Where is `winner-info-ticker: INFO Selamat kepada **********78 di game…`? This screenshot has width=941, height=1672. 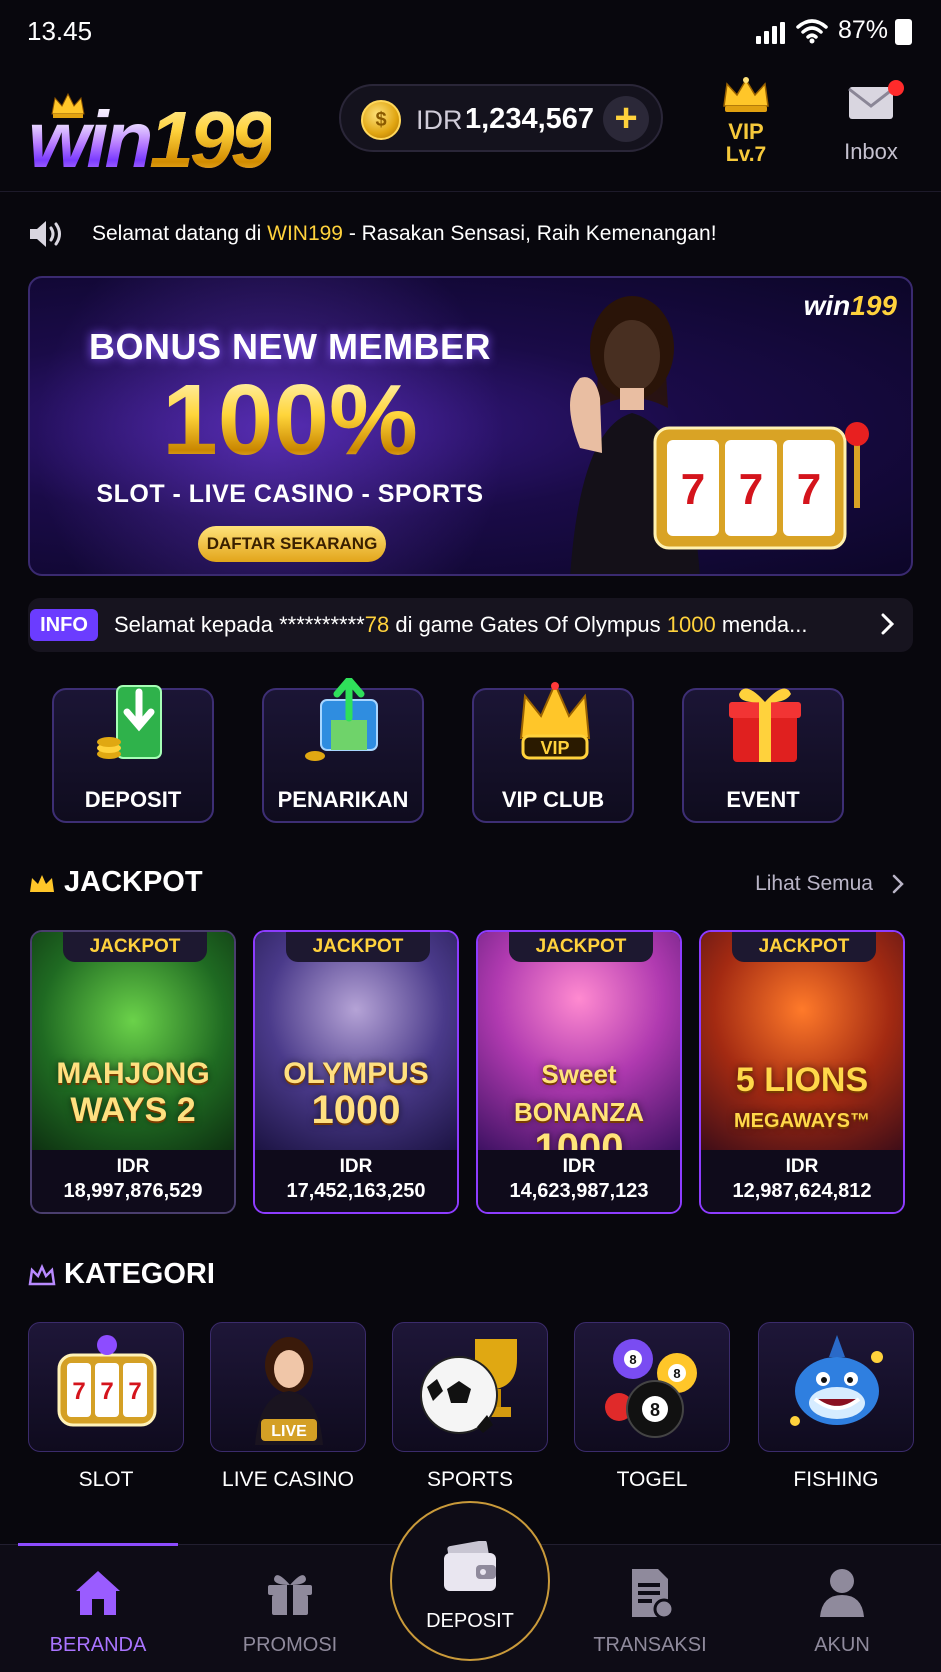 winner-info-ticker: INFO Selamat kepada **********78 di game… is located at coordinates (470, 625).